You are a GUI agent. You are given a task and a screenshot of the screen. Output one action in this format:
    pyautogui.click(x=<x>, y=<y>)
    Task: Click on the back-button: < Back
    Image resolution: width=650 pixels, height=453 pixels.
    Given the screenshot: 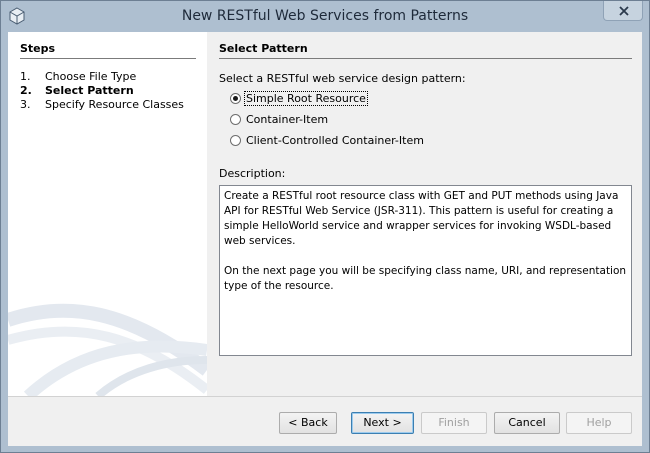 What is the action you would take?
    pyautogui.click(x=308, y=423)
    